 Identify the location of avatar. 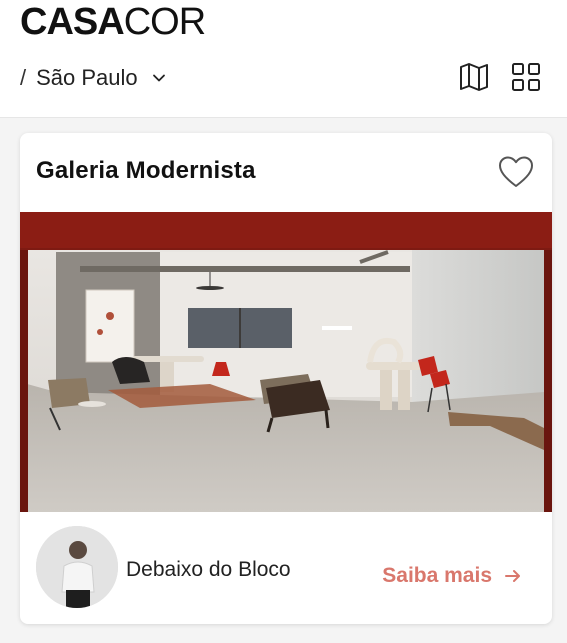
(77, 567).